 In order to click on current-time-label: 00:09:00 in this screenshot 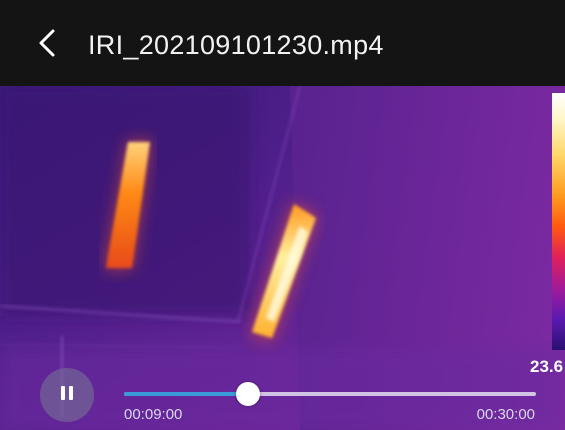, I will do `click(153, 414)`.